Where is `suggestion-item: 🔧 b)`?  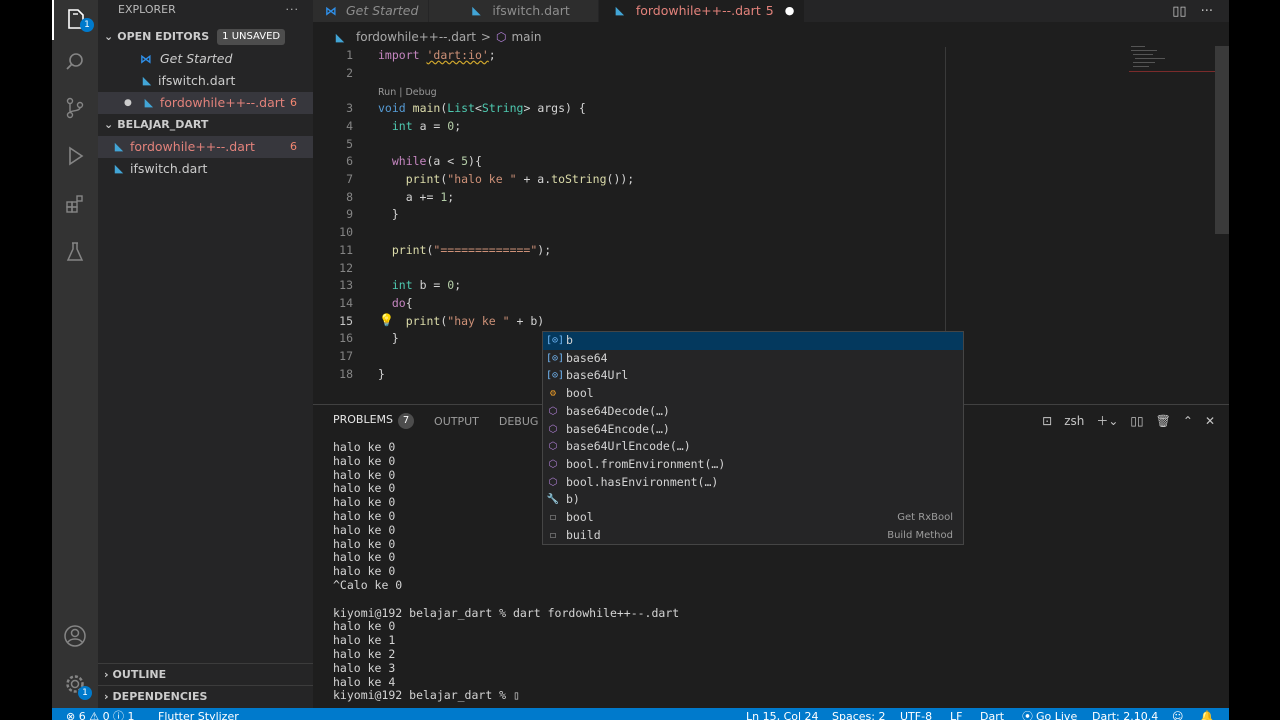 suggestion-item: 🔧 b) is located at coordinates (753, 500).